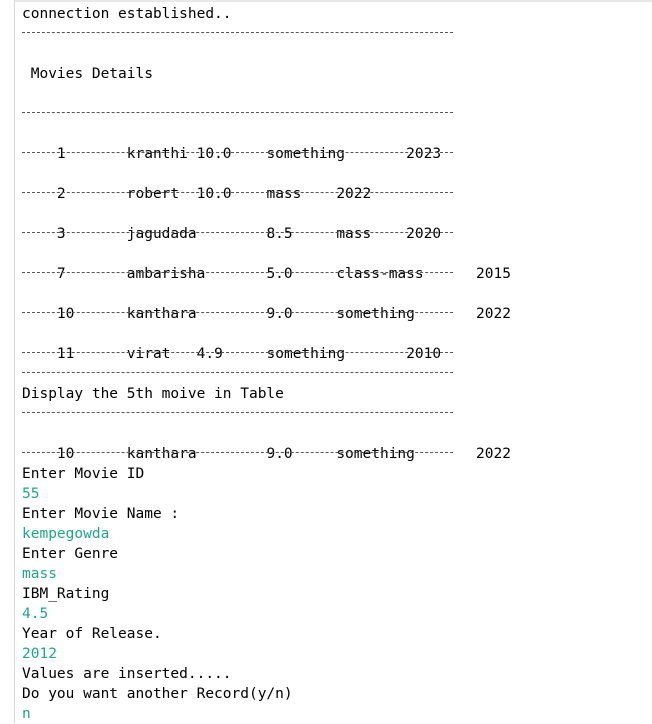 Image resolution: width=652 pixels, height=724 pixels. I want to click on window-top-edge, so click(333, 1).